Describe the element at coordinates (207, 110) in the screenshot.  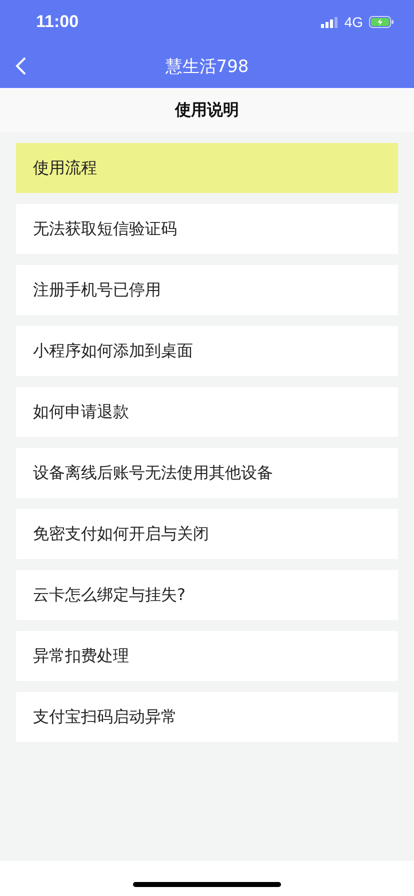
I see `page-title: 使用说明` at that location.